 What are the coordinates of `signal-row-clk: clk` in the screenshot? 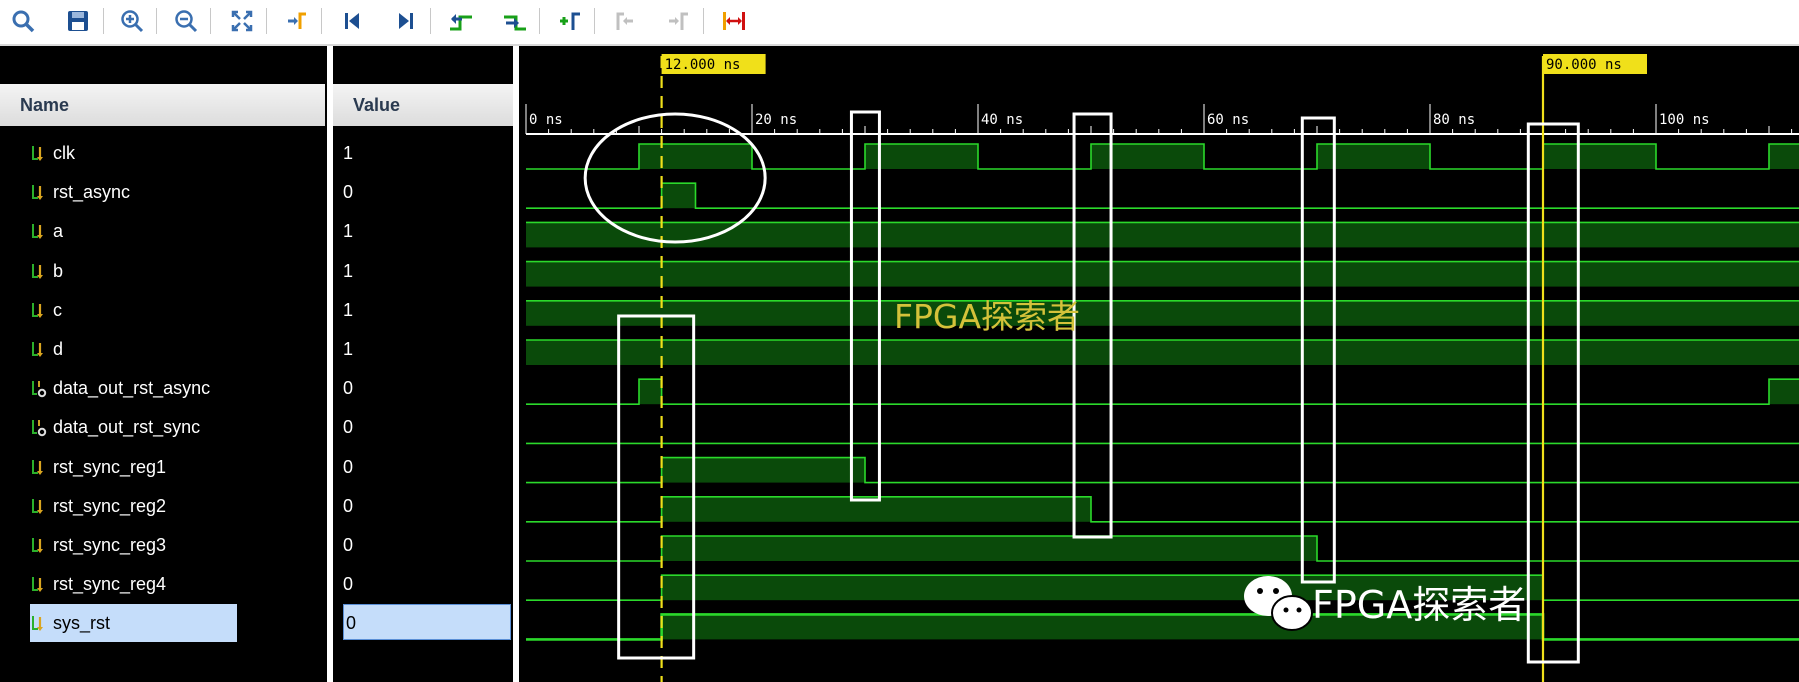 It's located at (52, 153).